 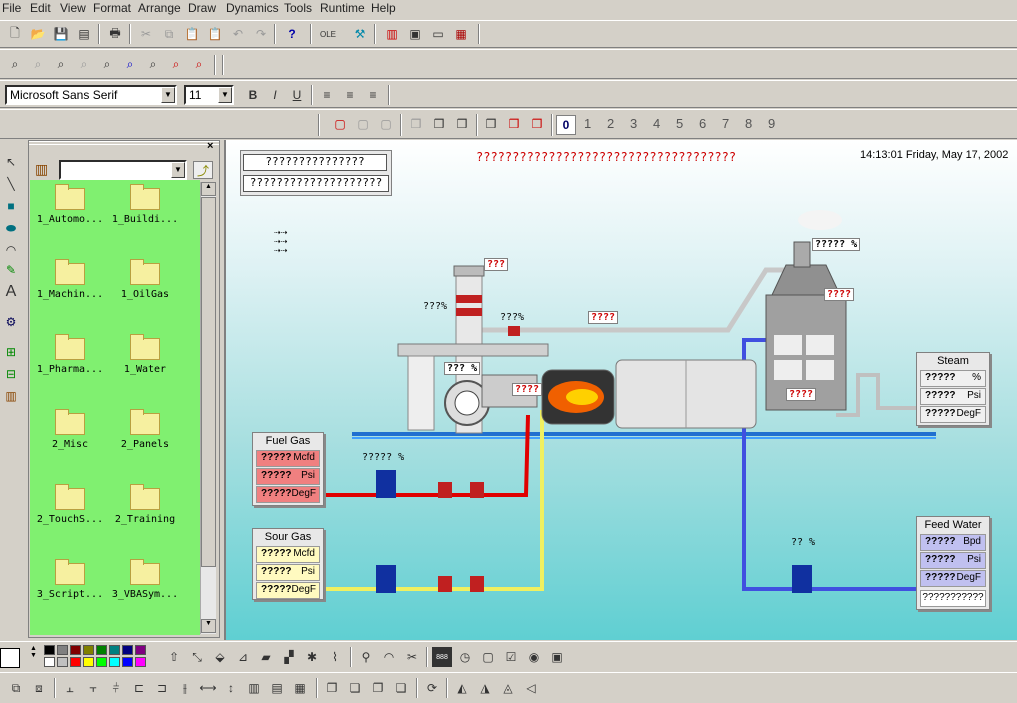 I want to click on pointer-icon: ↖, so click(x=11, y=162).